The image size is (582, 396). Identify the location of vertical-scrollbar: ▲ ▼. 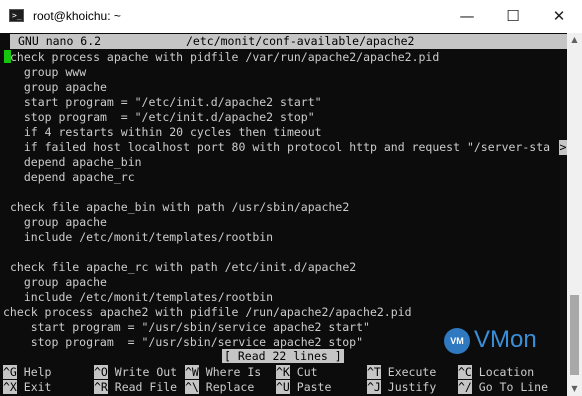
(574, 214).